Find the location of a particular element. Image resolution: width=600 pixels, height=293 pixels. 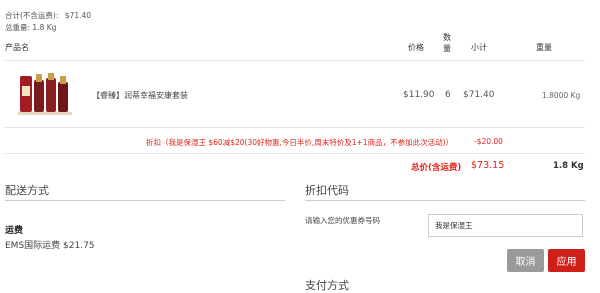

payment-title: 支付方式 is located at coordinates (327, 285).